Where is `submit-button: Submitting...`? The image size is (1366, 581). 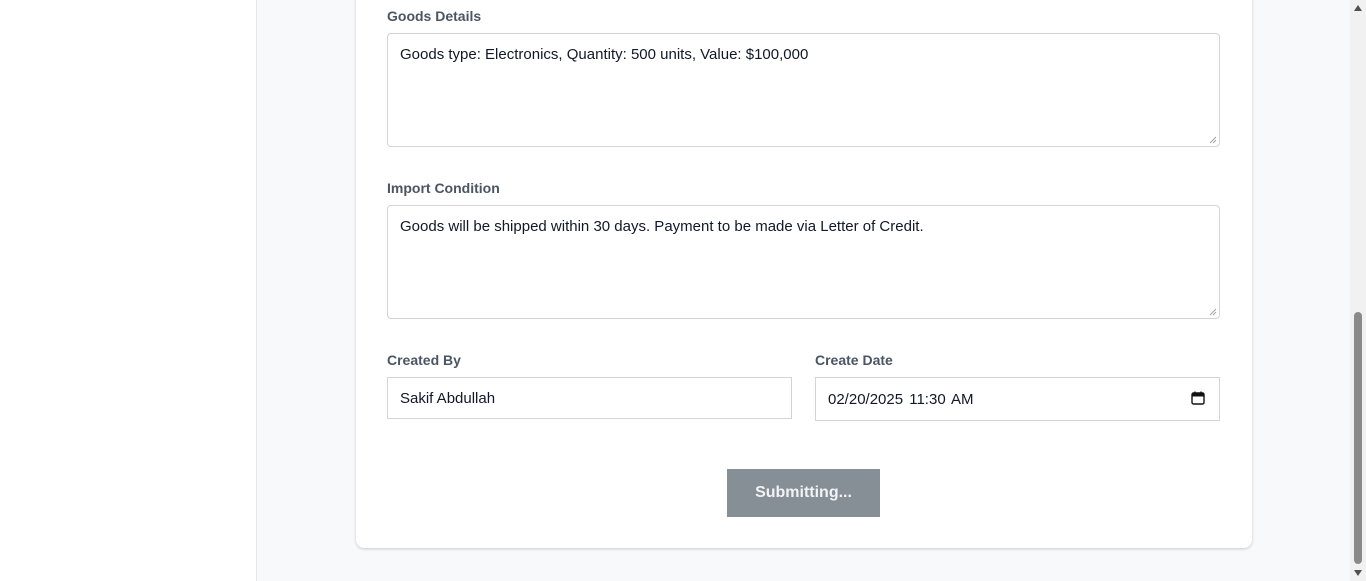
submit-button: Submitting... is located at coordinates (803, 493).